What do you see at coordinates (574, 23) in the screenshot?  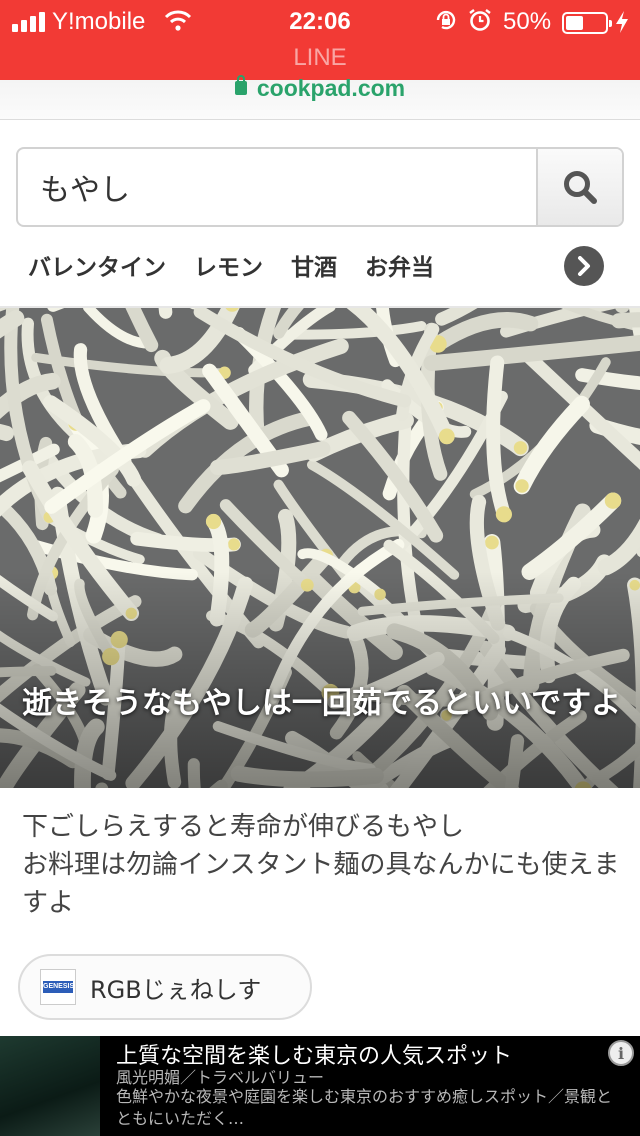 I see `battery-fill` at bounding box center [574, 23].